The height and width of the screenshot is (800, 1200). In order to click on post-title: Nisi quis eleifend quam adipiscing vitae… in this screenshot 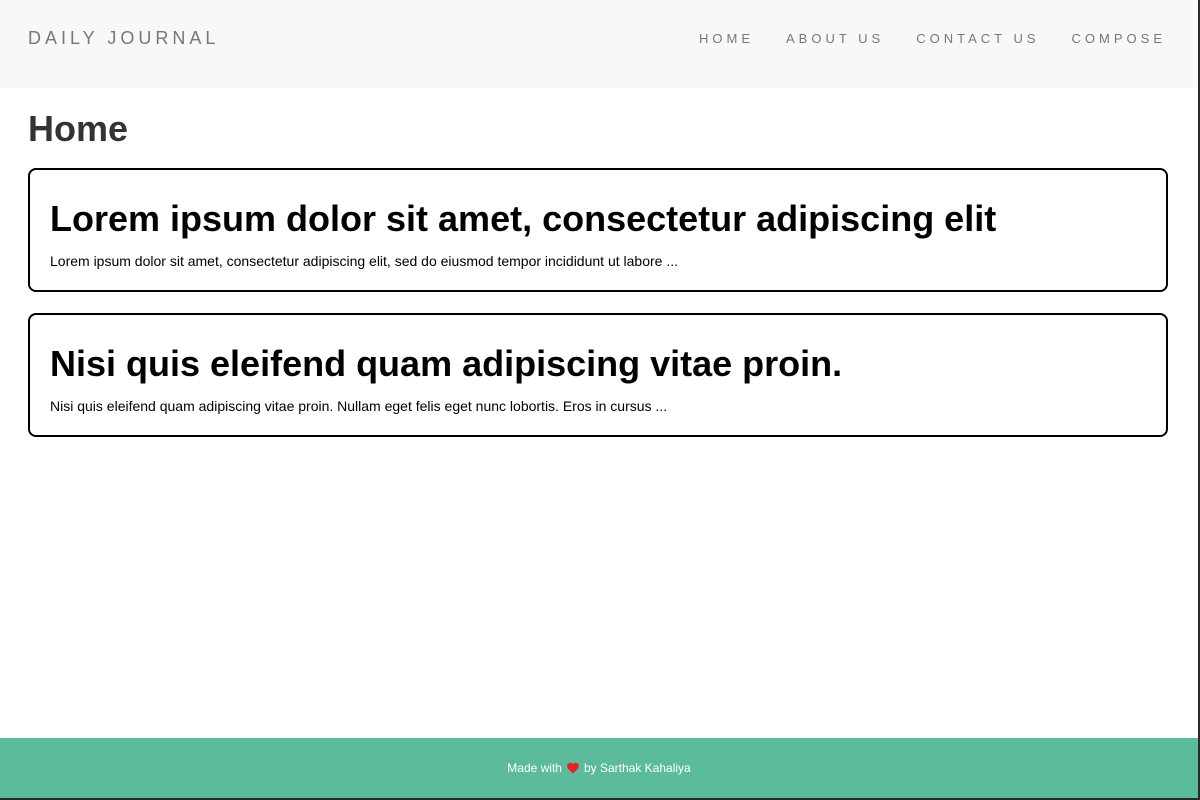, I will do `click(446, 363)`.